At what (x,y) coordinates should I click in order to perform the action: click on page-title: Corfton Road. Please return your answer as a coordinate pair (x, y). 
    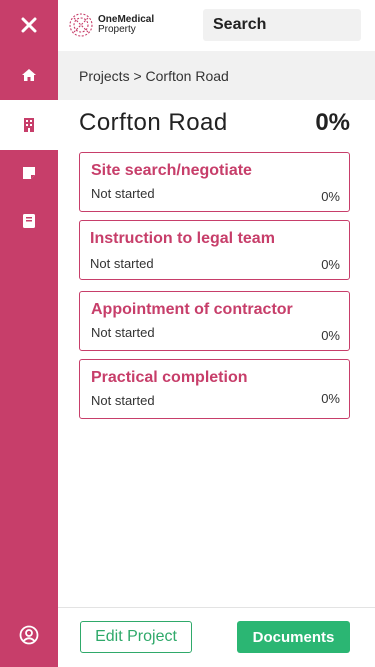
    Looking at the image, I should click on (153, 122).